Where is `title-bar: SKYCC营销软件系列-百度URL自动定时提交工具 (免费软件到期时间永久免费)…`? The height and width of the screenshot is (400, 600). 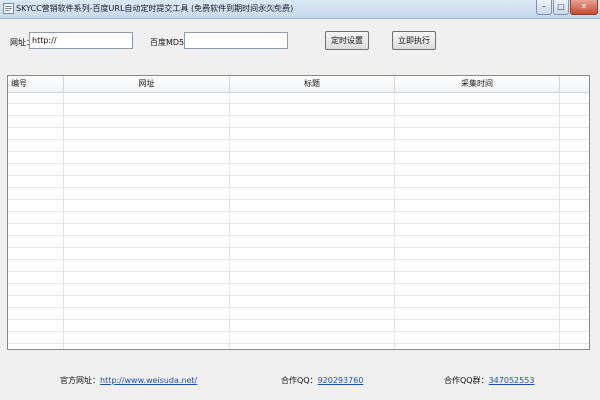
title-bar: SKYCC营销软件系列-百度URL自动定时提交工具 (免费软件到期时间永久免费)… is located at coordinates (300, 9).